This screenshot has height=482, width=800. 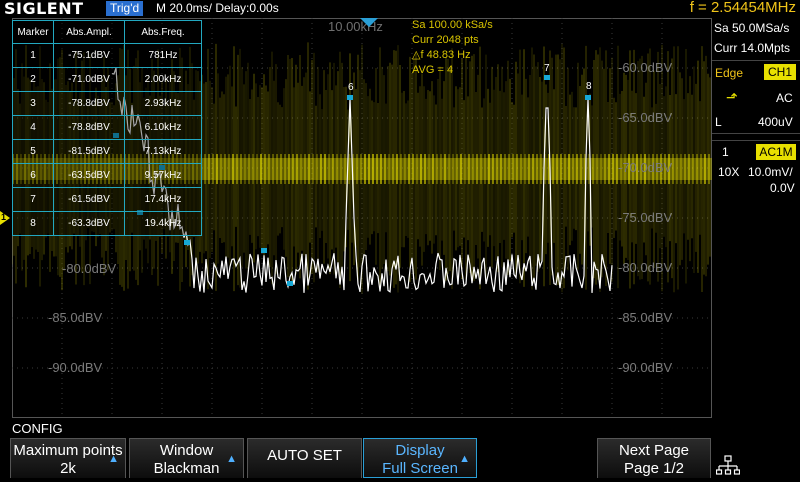 What do you see at coordinates (37, 428) in the screenshot?
I see `menu-title: CONFIG` at bounding box center [37, 428].